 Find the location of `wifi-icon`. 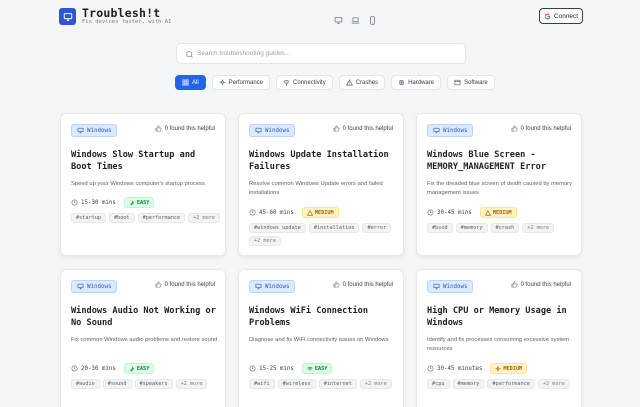

wifi-icon is located at coordinates (310, 368).